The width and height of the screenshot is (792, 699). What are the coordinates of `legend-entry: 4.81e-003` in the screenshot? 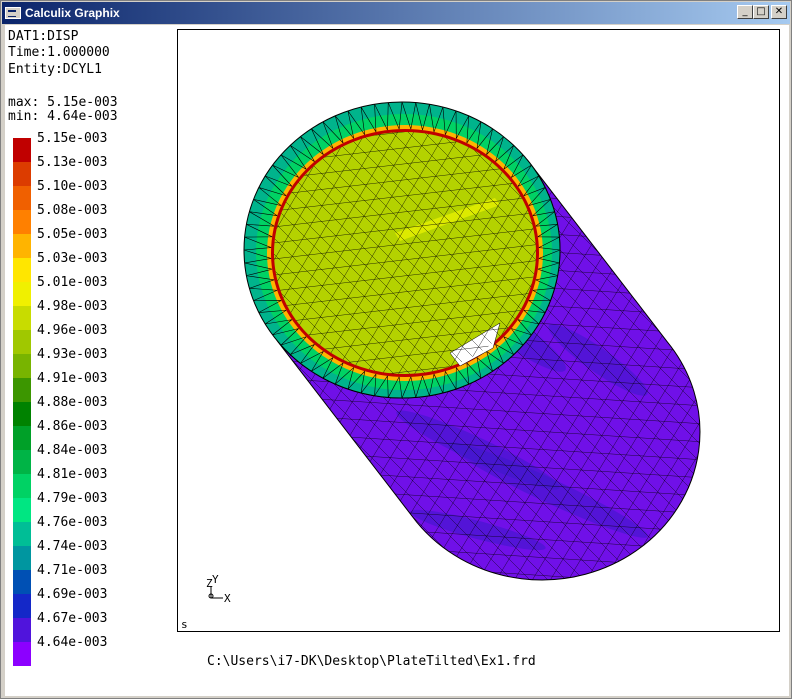 It's located at (60, 482).